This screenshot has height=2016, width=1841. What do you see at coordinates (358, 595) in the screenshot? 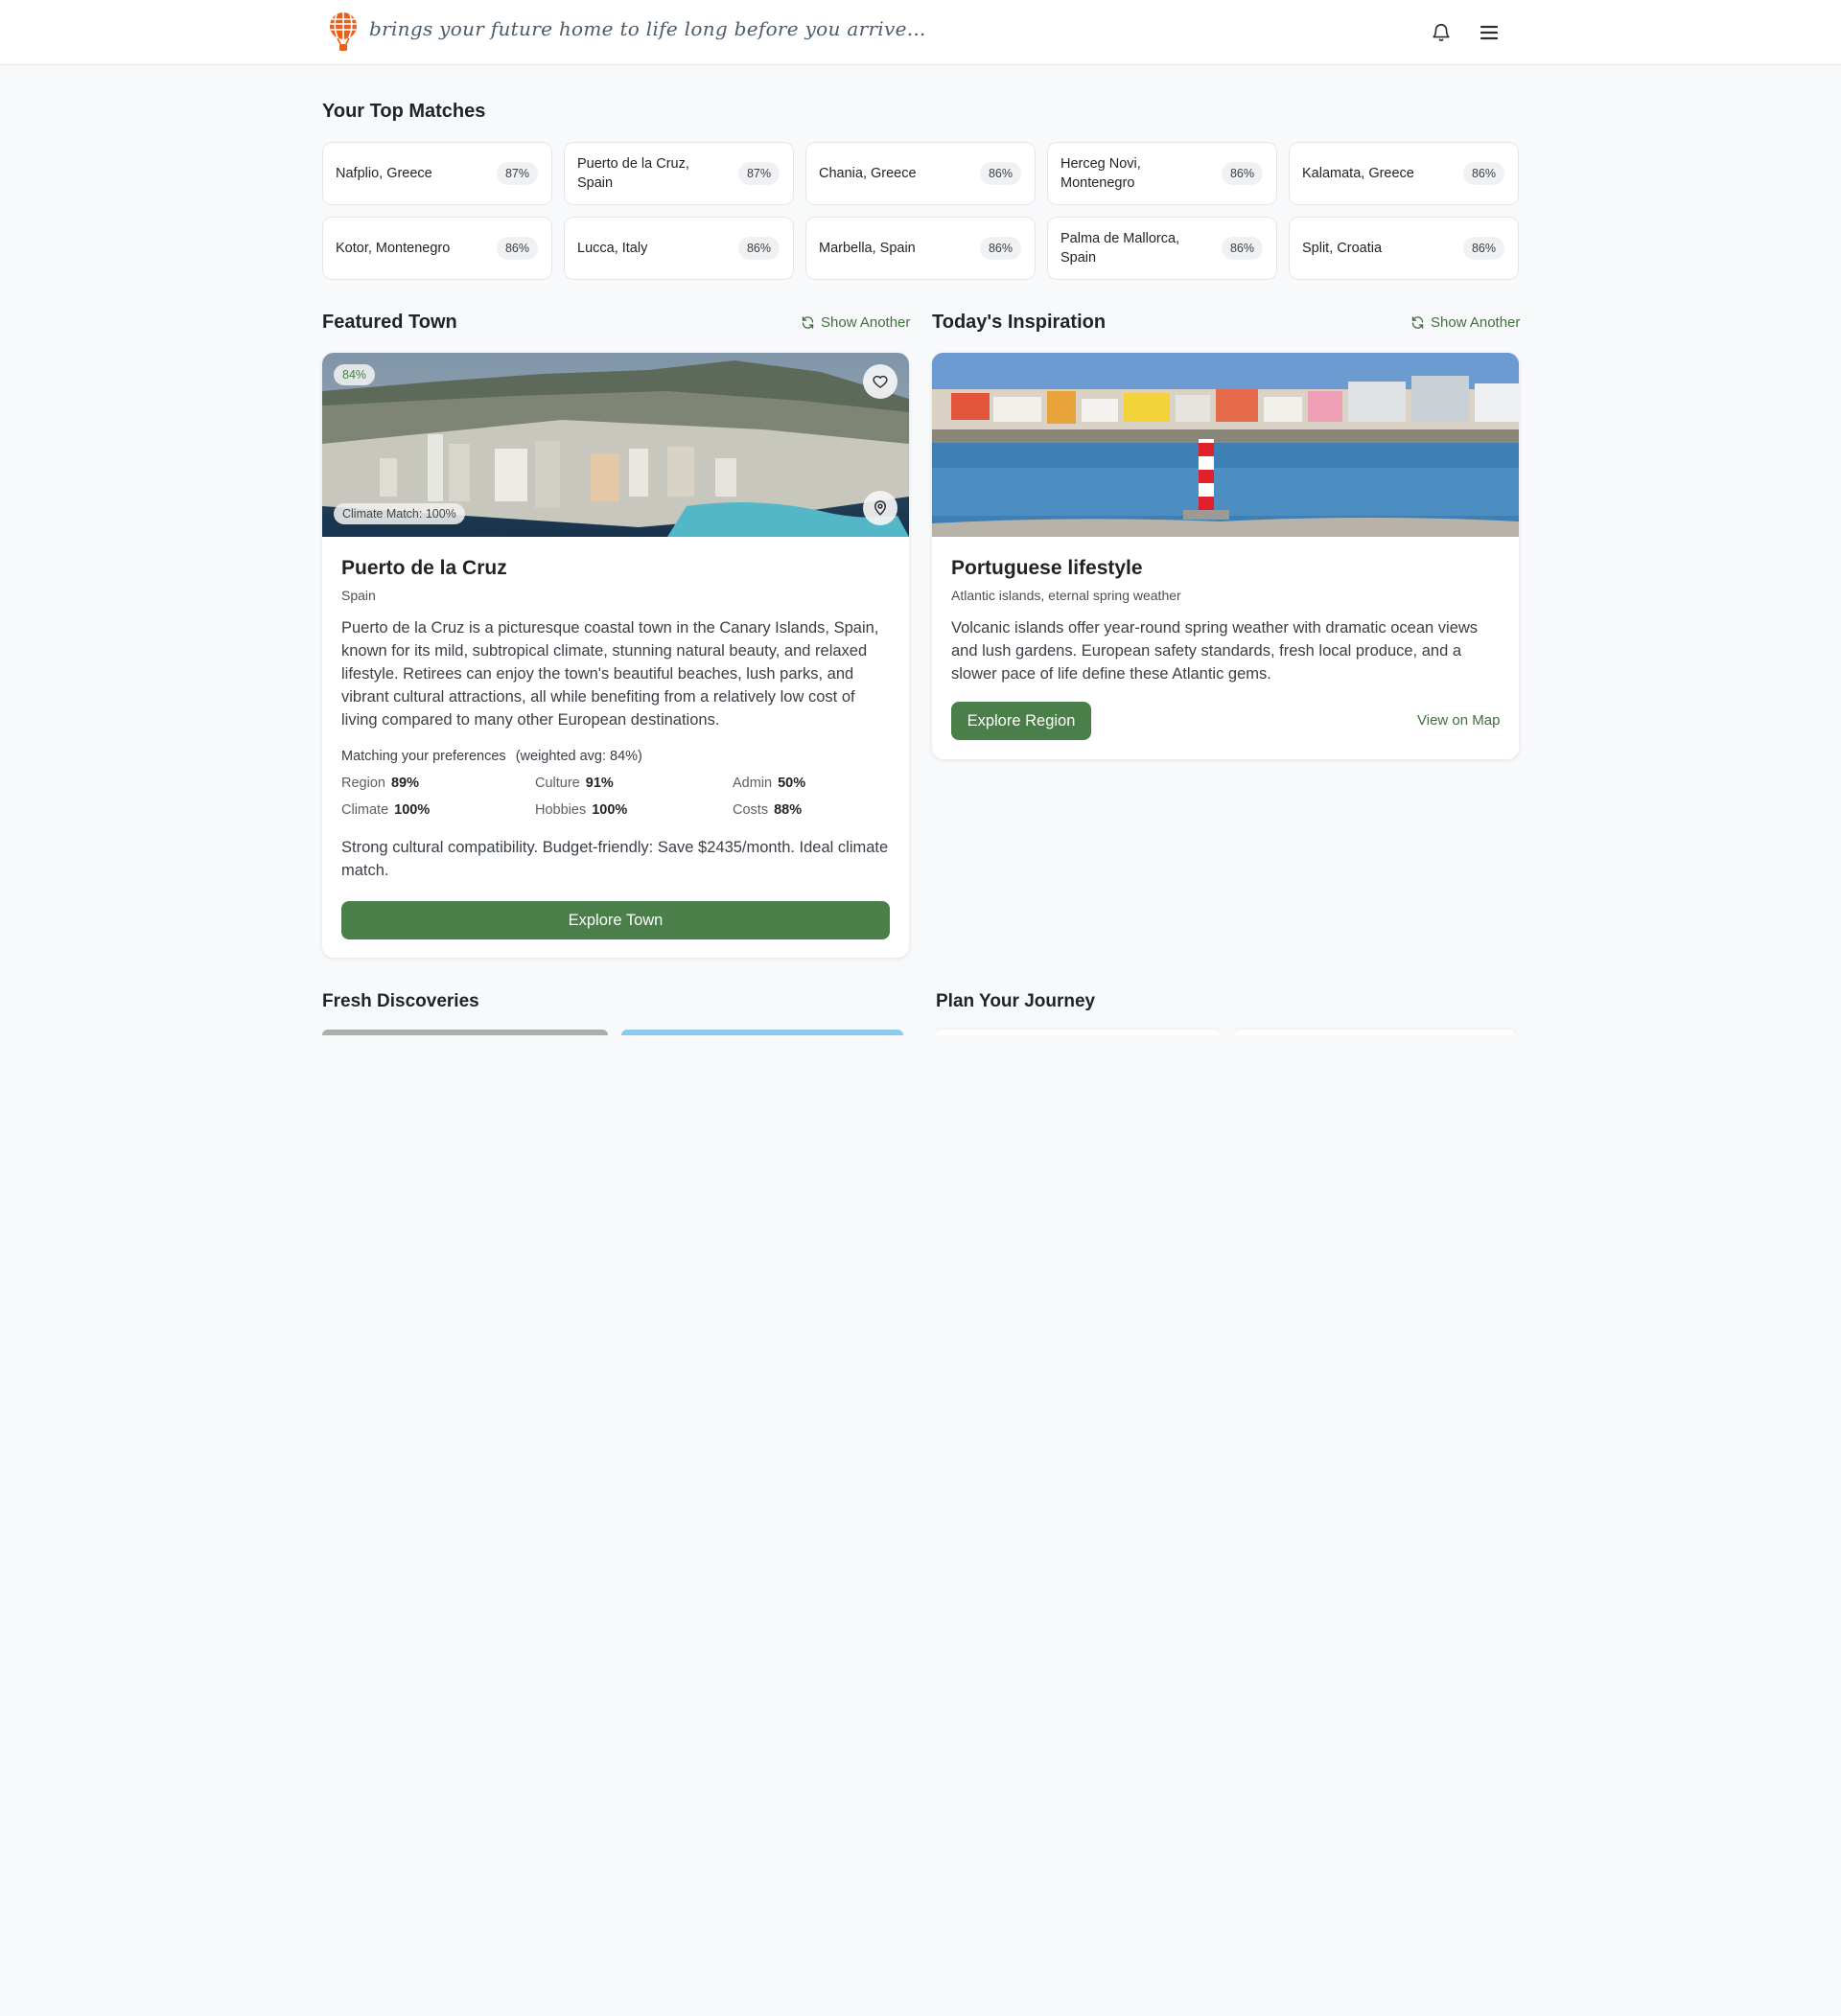
I see `town-country: Spain` at bounding box center [358, 595].